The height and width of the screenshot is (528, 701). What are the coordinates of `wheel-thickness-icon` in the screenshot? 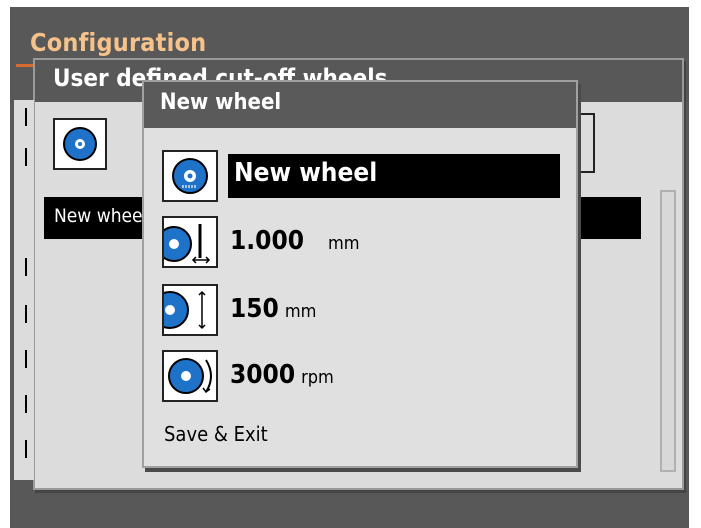 It's located at (190, 242).